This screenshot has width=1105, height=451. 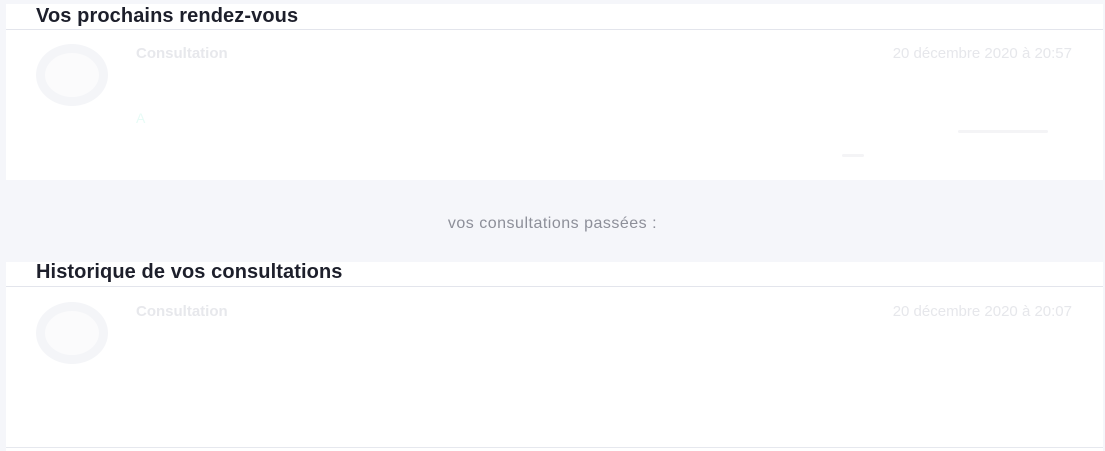 What do you see at coordinates (554, 286) in the screenshot?
I see `section-divider` at bounding box center [554, 286].